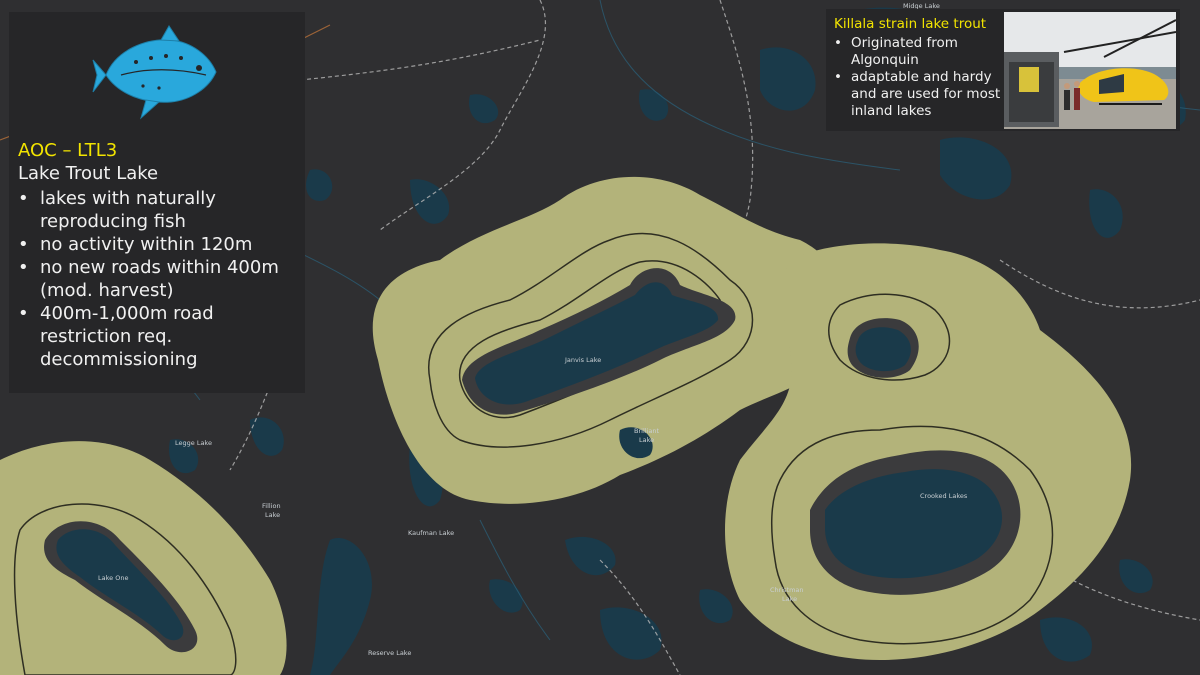 The height and width of the screenshot is (675, 1200). I want to click on aoc-title: AOC – LTL3, so click(68, 150).